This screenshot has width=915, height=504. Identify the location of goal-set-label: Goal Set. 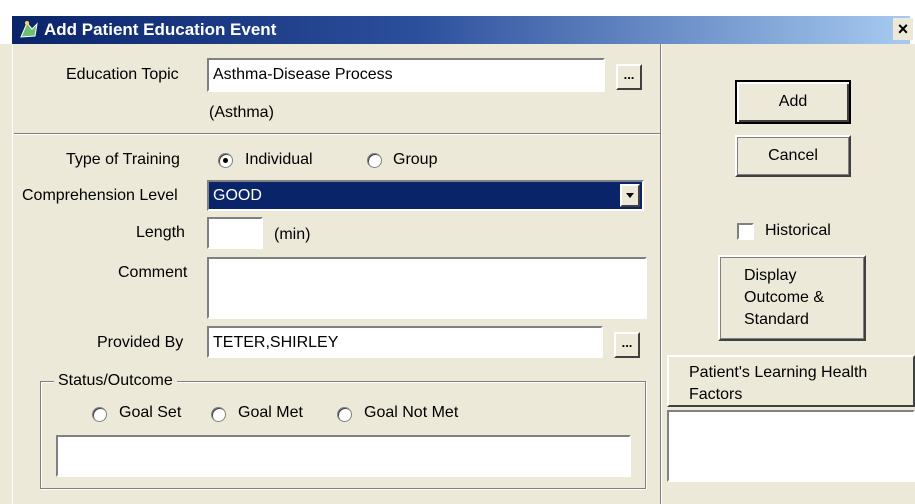
(150, 413).